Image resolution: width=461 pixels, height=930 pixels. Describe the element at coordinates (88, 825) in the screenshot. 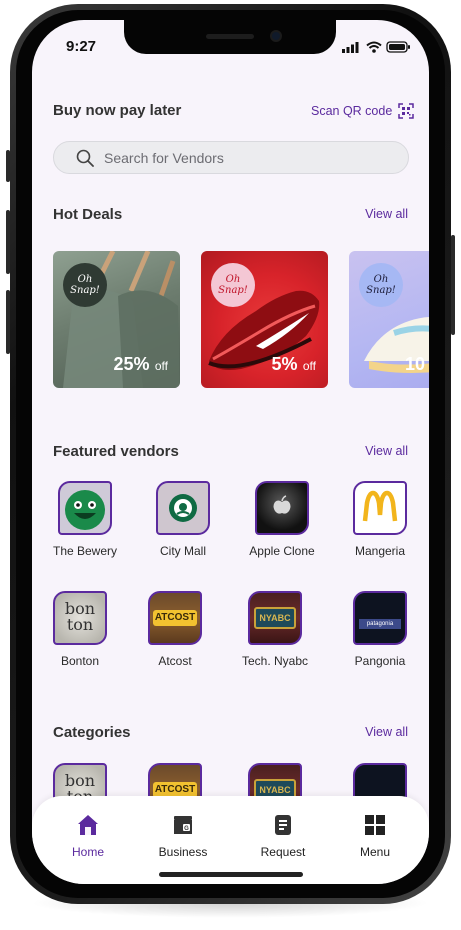

I see `home-icon` at that location.